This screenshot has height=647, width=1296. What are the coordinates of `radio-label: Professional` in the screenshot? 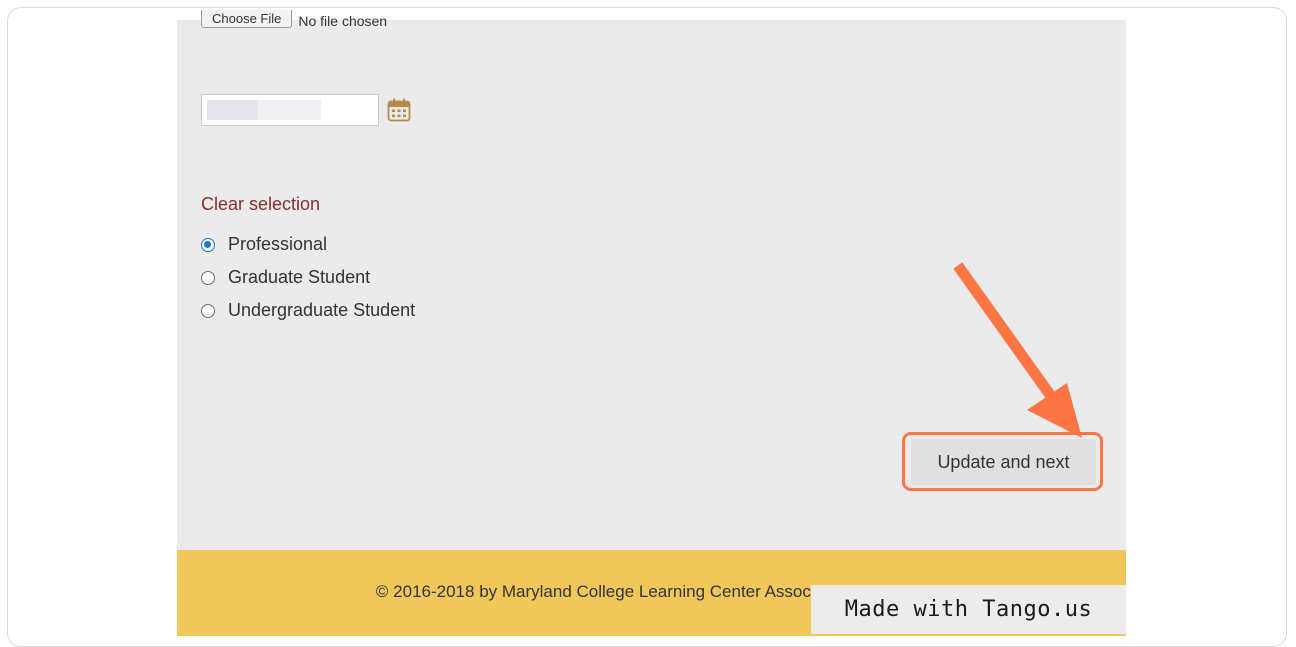 It's located at (278, 244).